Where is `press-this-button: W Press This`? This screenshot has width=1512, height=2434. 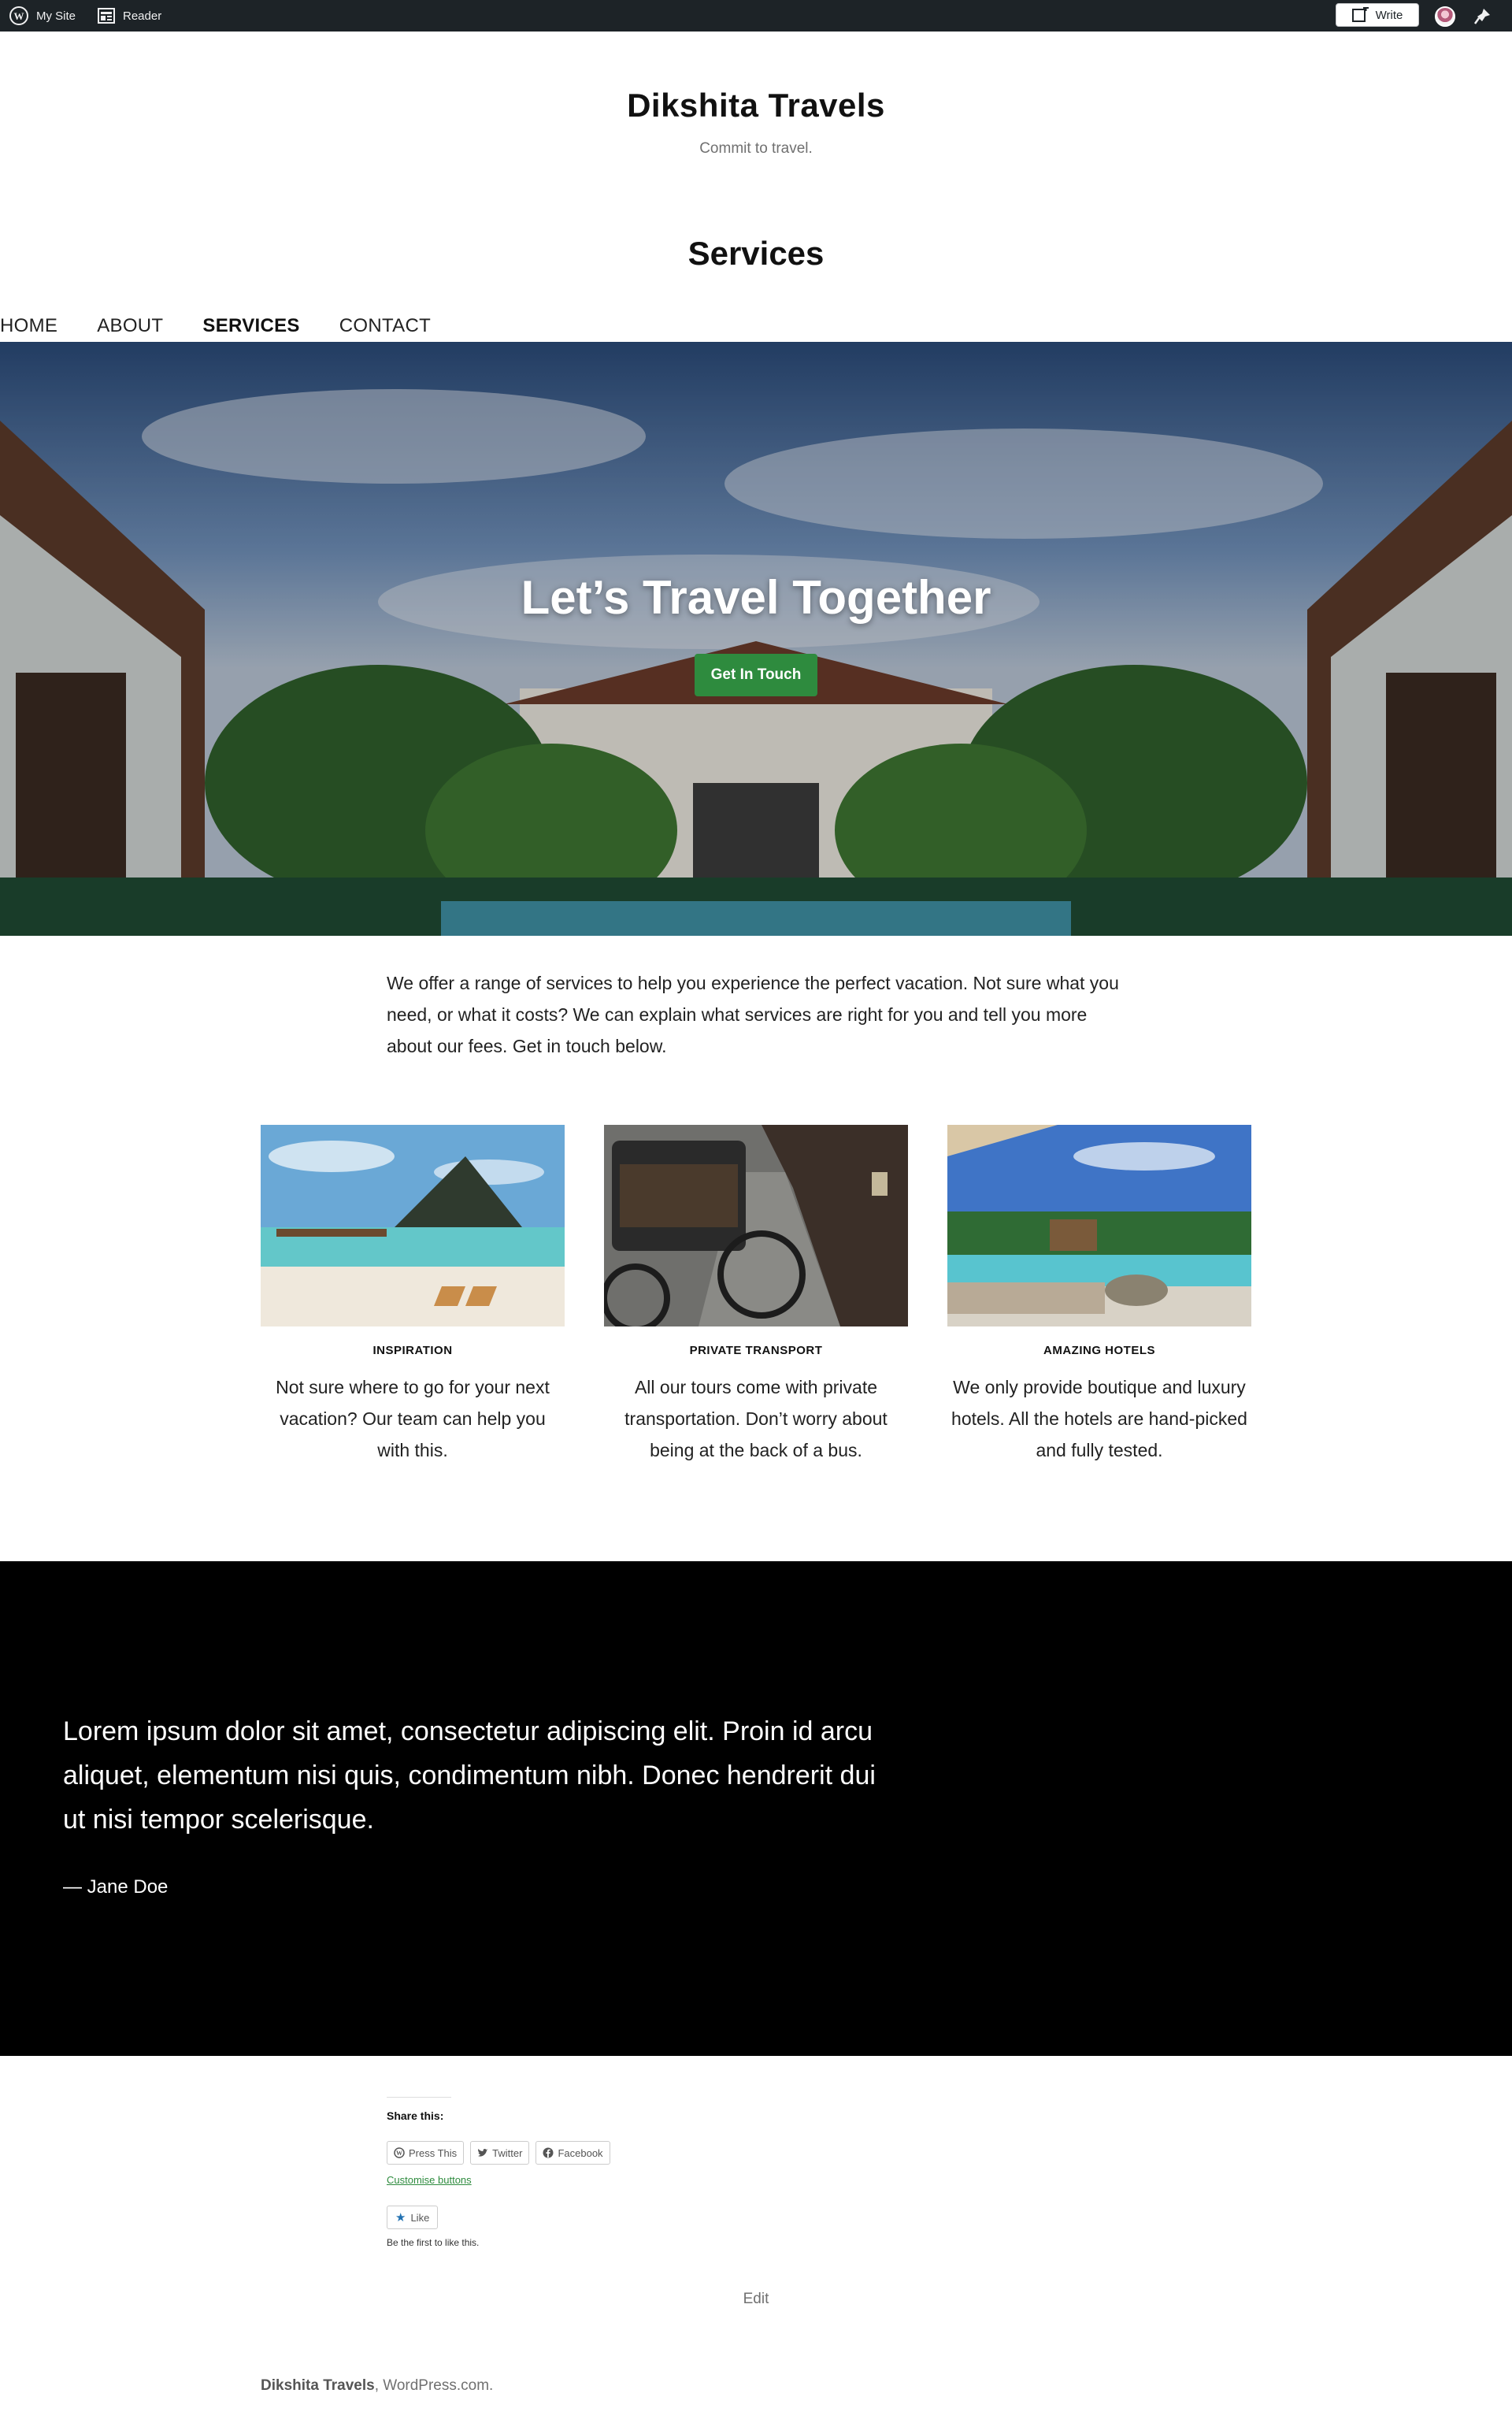
press-this-button: W Press This is located at coordinates (426, 2153).